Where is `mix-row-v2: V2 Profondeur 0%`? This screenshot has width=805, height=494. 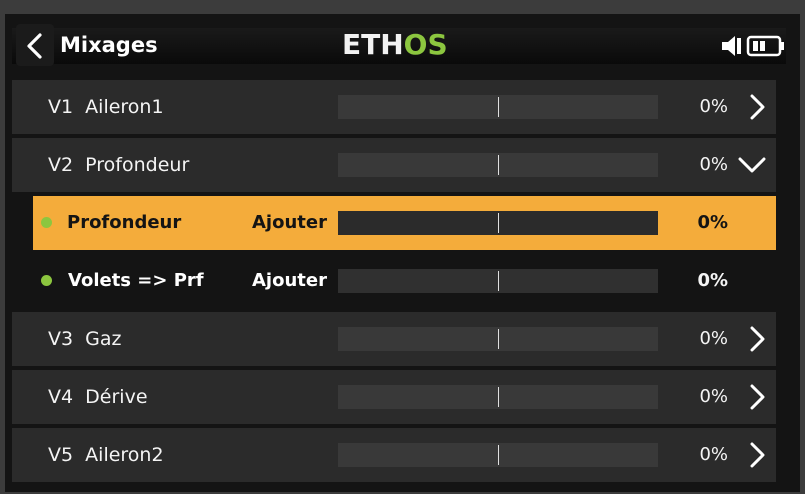 mix-row-v2: V2 Profondeur 0% is located at coordinates (394, 165).